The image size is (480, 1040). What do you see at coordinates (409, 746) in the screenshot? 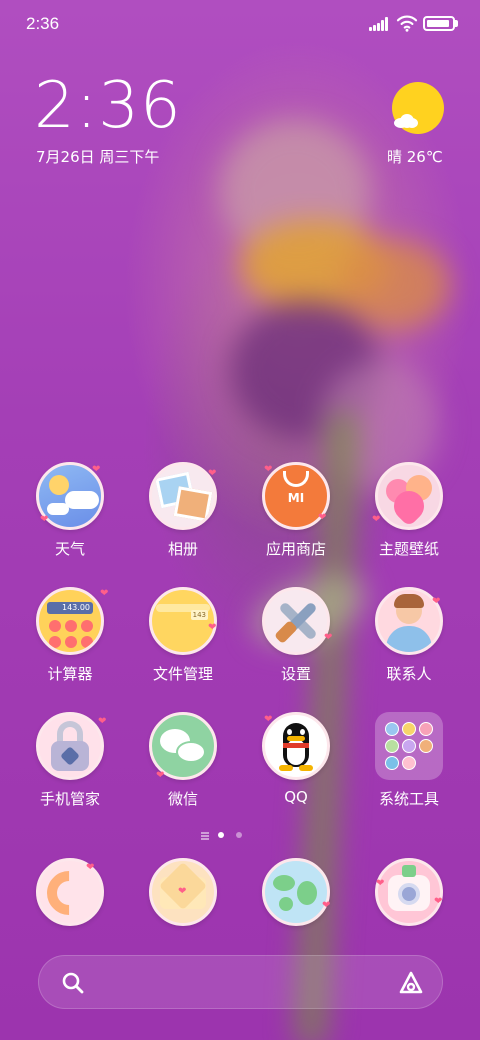
I see `folder-icon` at bounding box center [409, 746].